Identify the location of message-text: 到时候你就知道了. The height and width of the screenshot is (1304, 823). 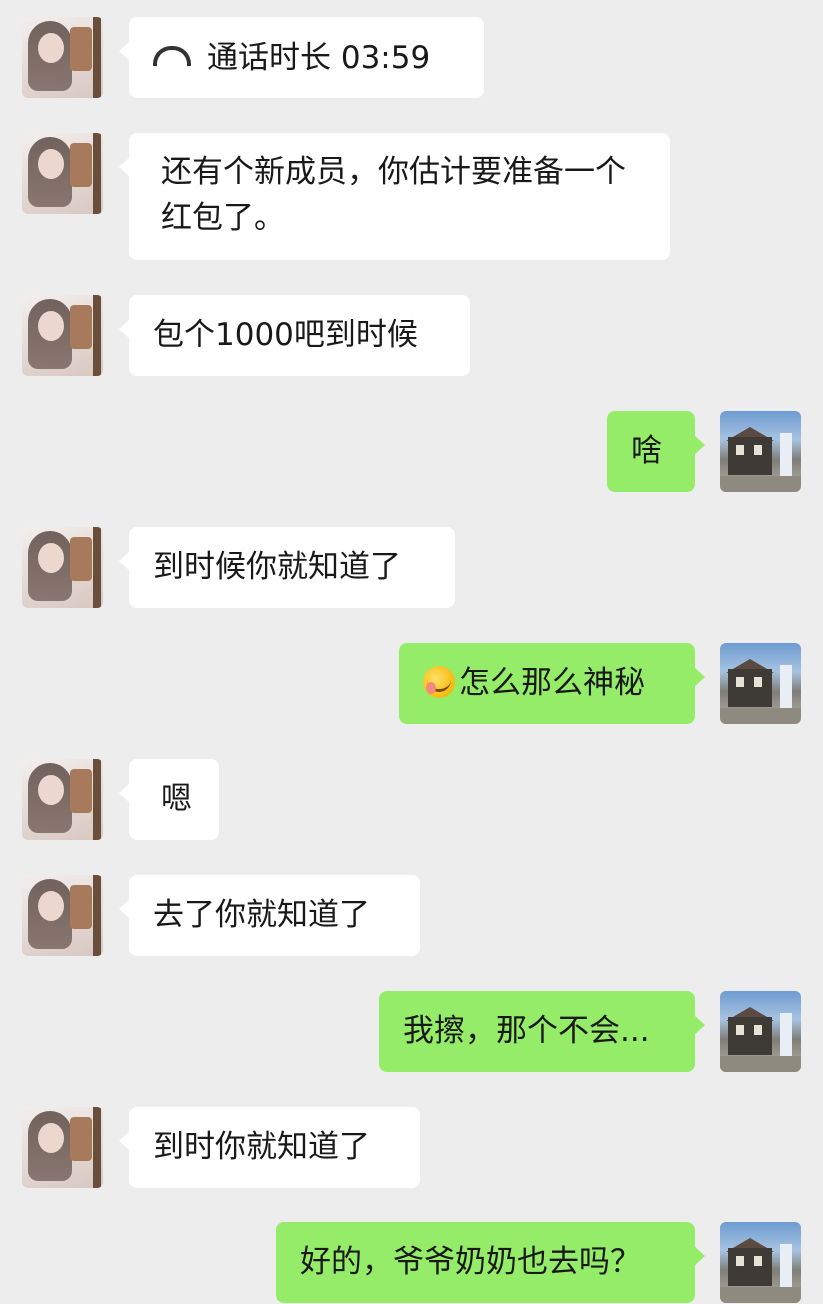
(277, 567).